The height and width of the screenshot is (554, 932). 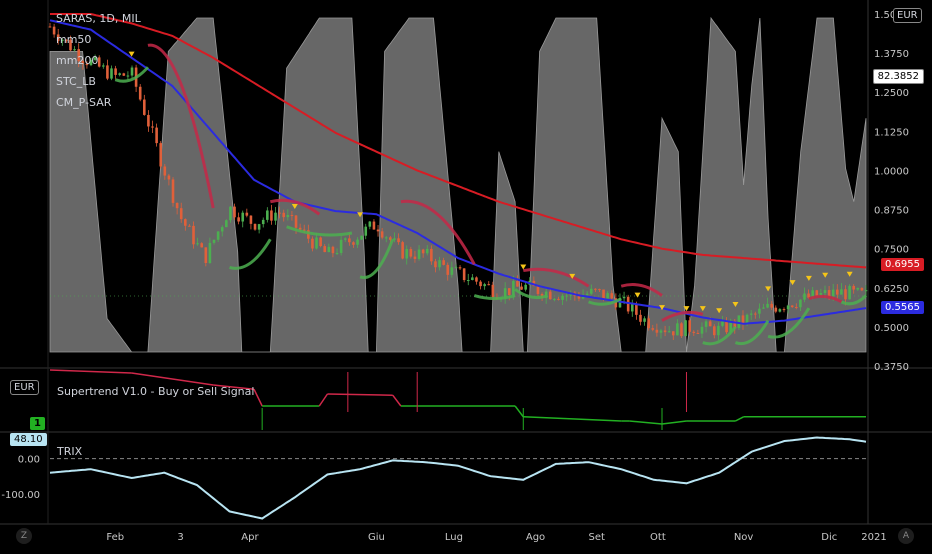 I want to click on signal-triangle, so click(x=523, y=267).